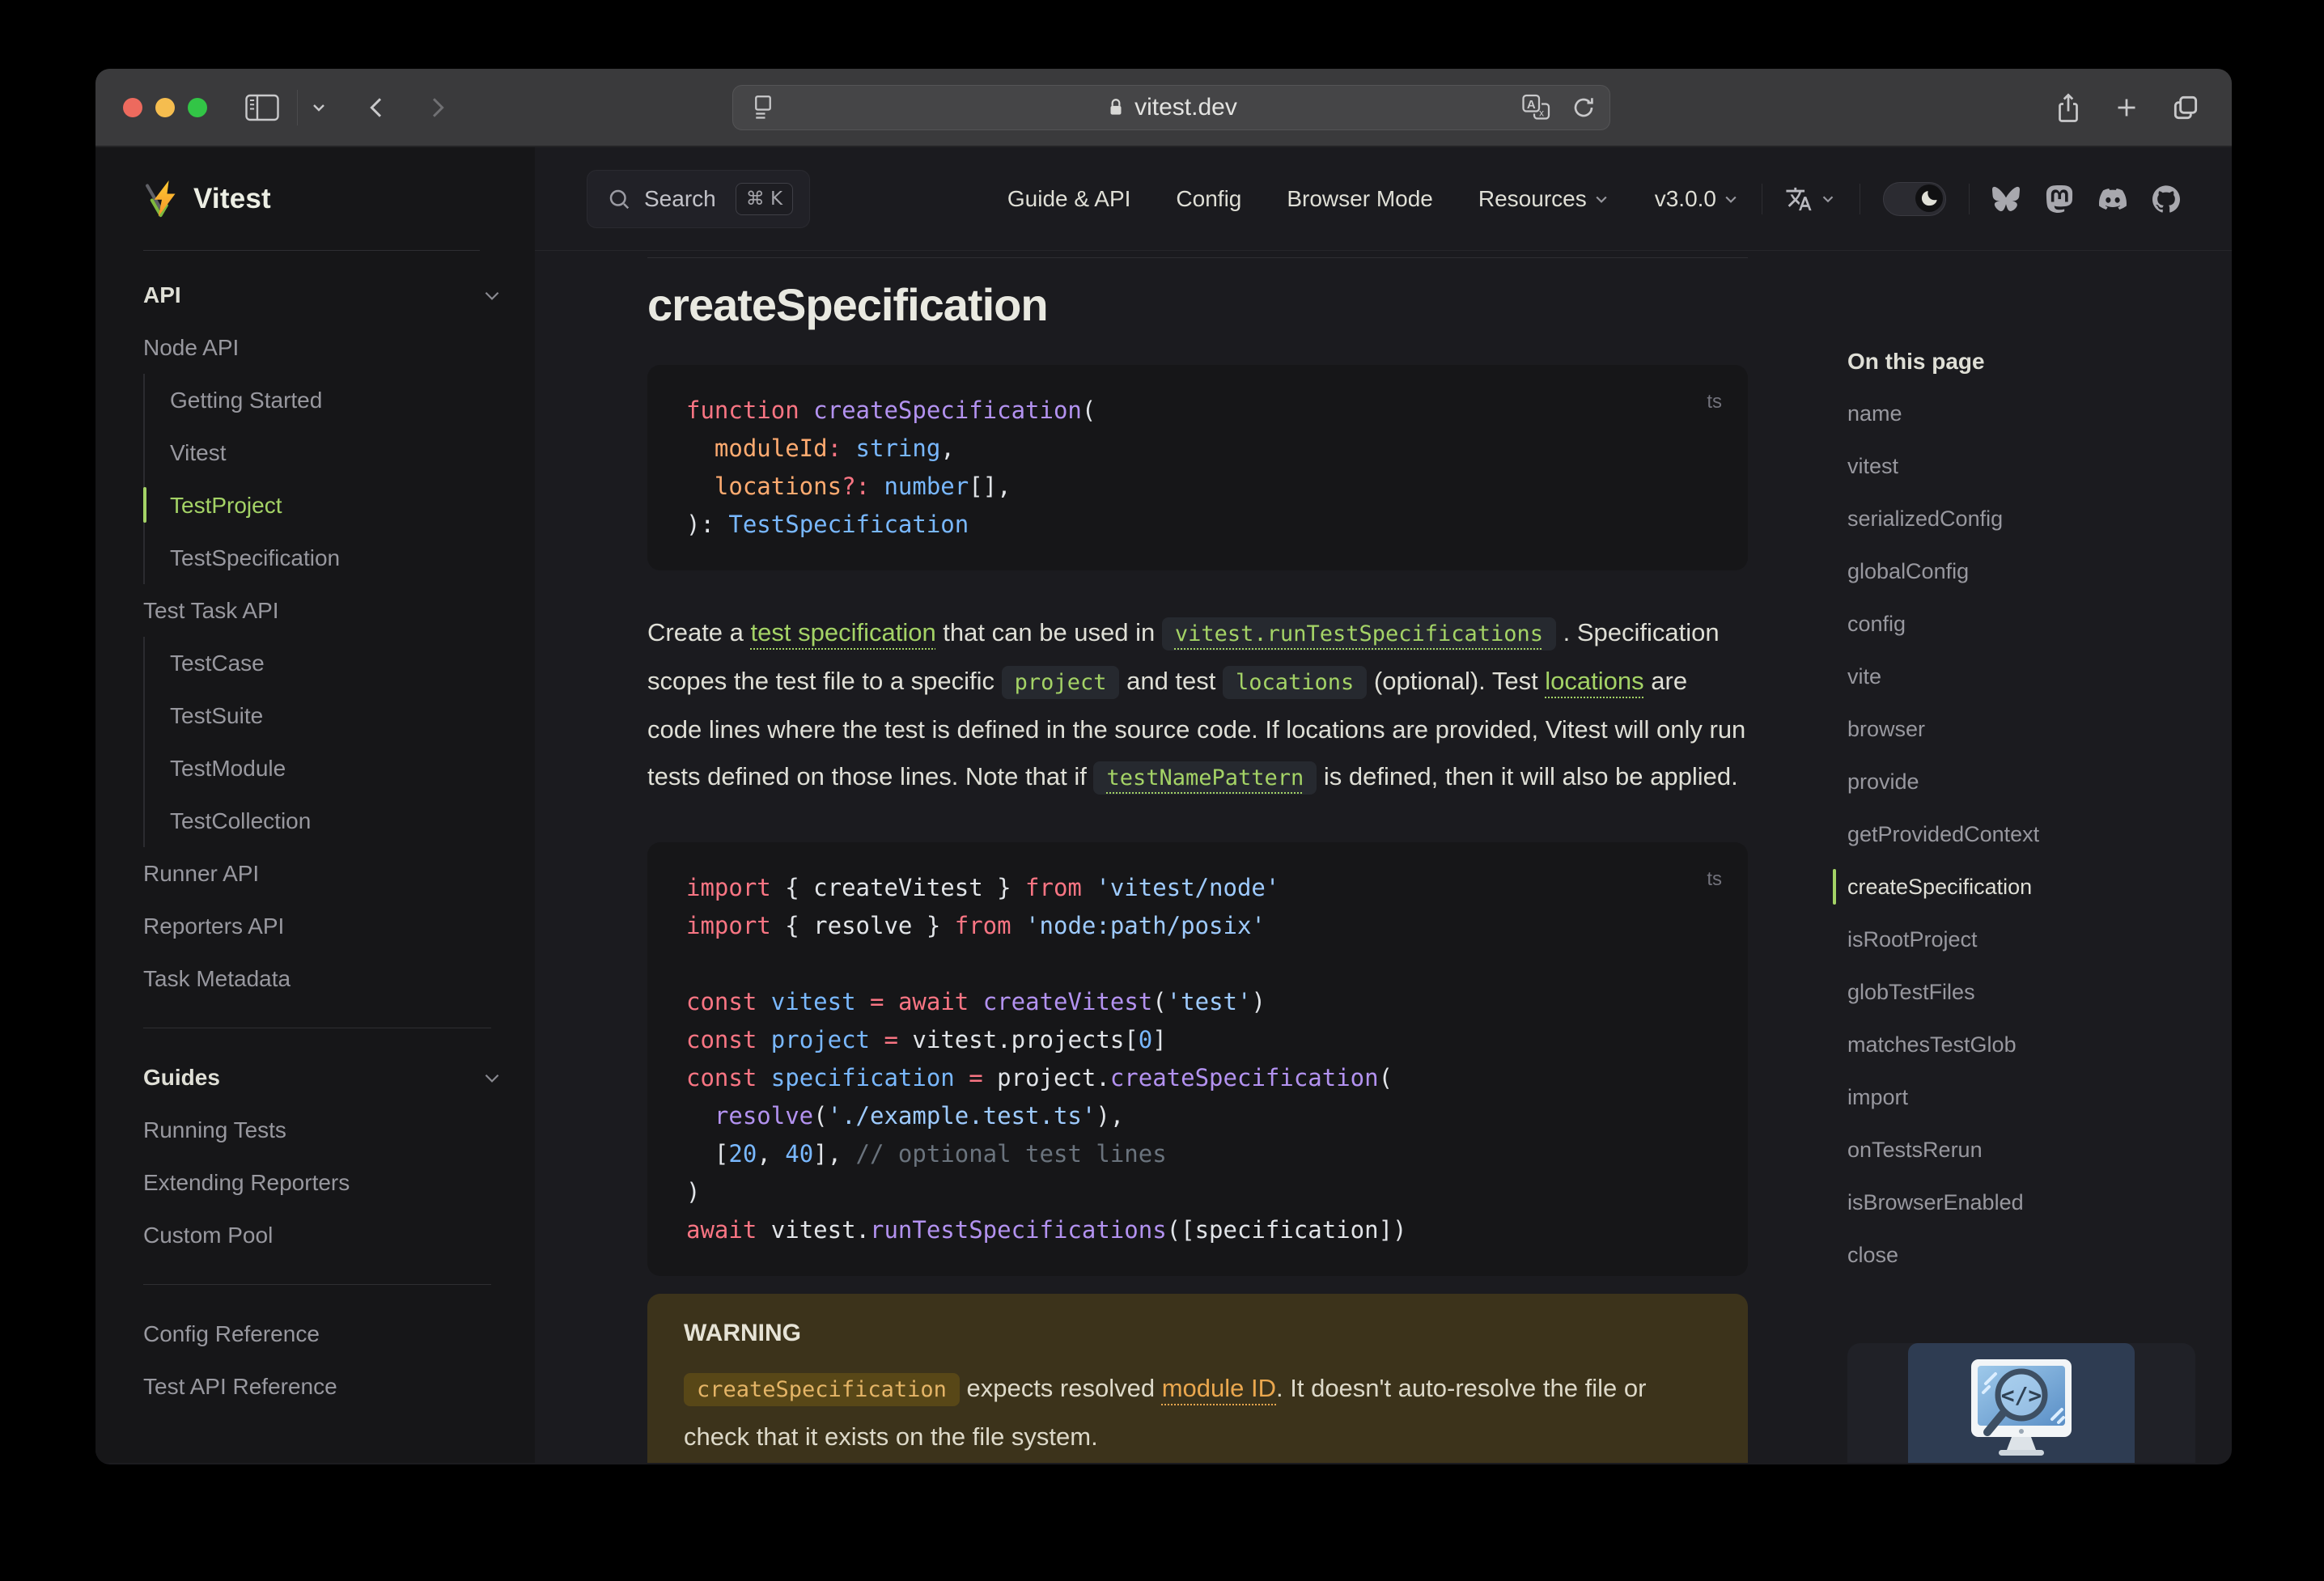 The width and height of the screenshot is (2324, 1581). What do you see at coordinates (323, 295) in the screenshot?
I see `sidebar-section-api: API` at bounding box center [323, 295].